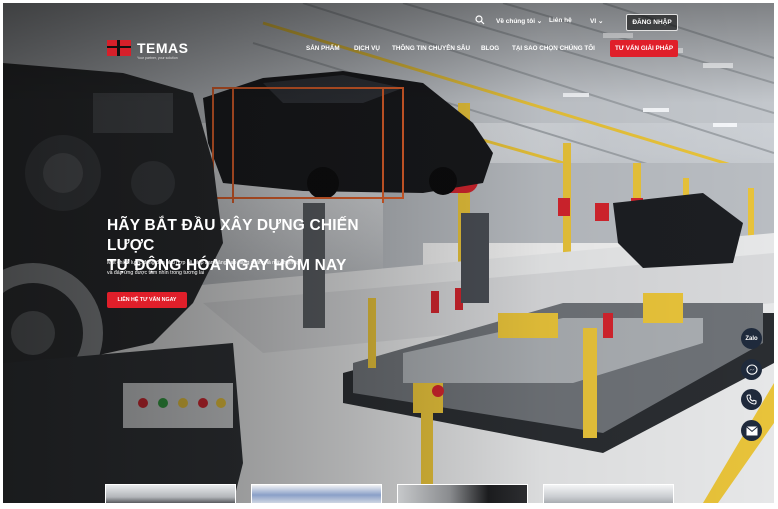  What do you see at coordinates (481, 21) in the screenshot?
I see `search-icon` at bounding box center [481, 21].